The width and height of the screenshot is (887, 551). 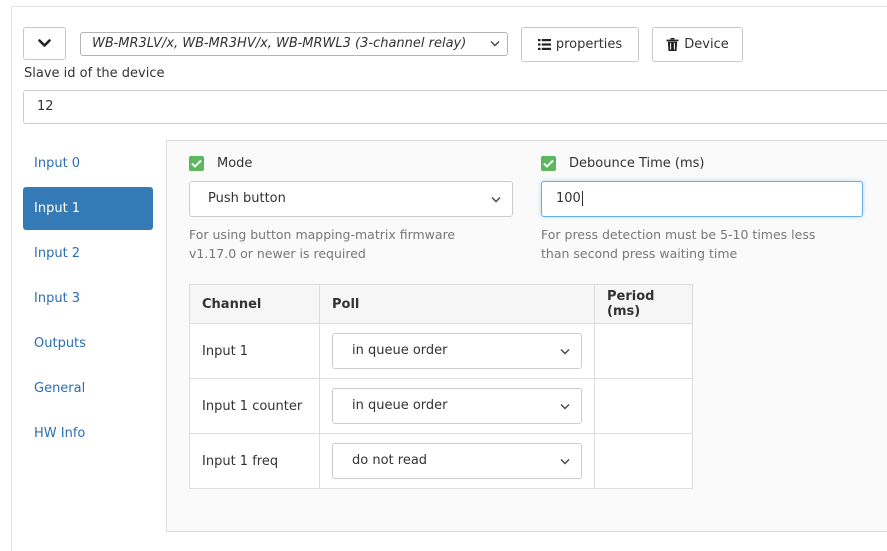 I want to click on trash-icon, so click(x=672, y=44).